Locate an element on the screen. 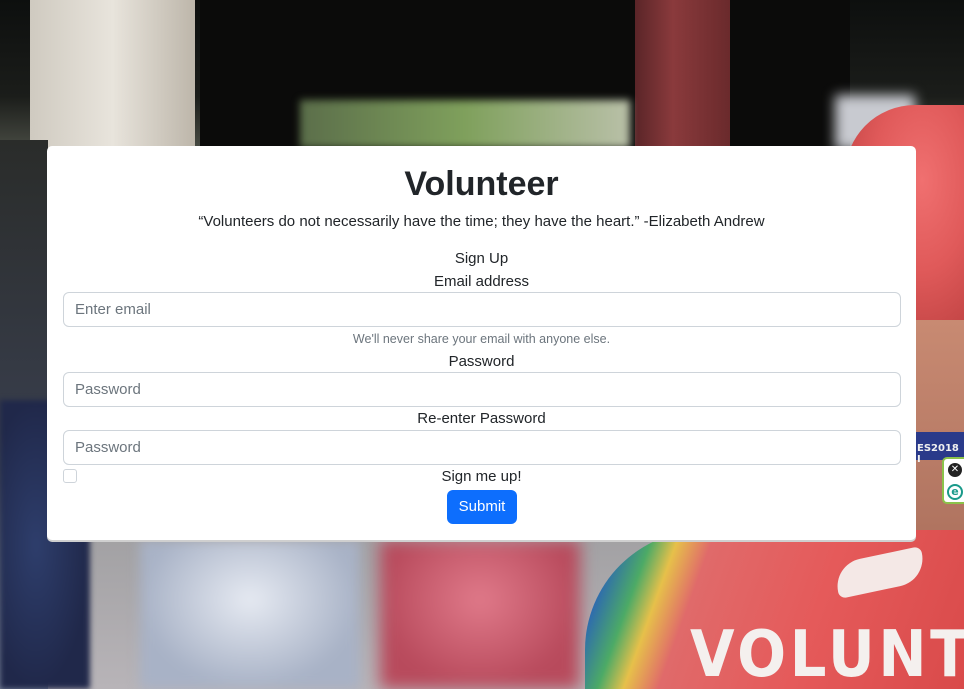  signup-checkbox-label: Sign me up! is located at coordinates (481, 477).